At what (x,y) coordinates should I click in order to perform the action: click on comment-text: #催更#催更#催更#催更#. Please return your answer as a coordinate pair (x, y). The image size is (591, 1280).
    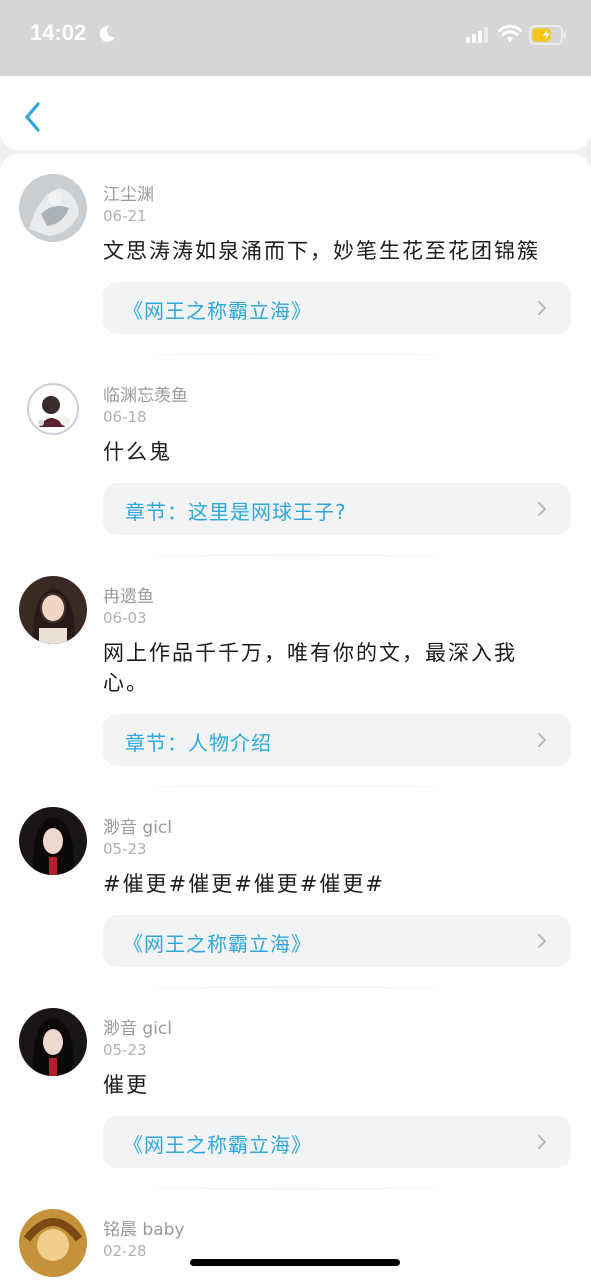
    Looking at the image, I should click on (244, 884).